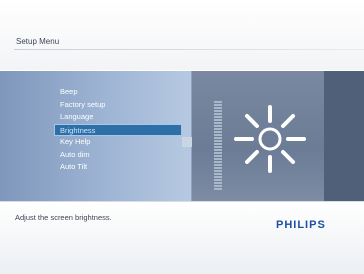  I want to click on menu-item-language: Language, so click(119, 117).